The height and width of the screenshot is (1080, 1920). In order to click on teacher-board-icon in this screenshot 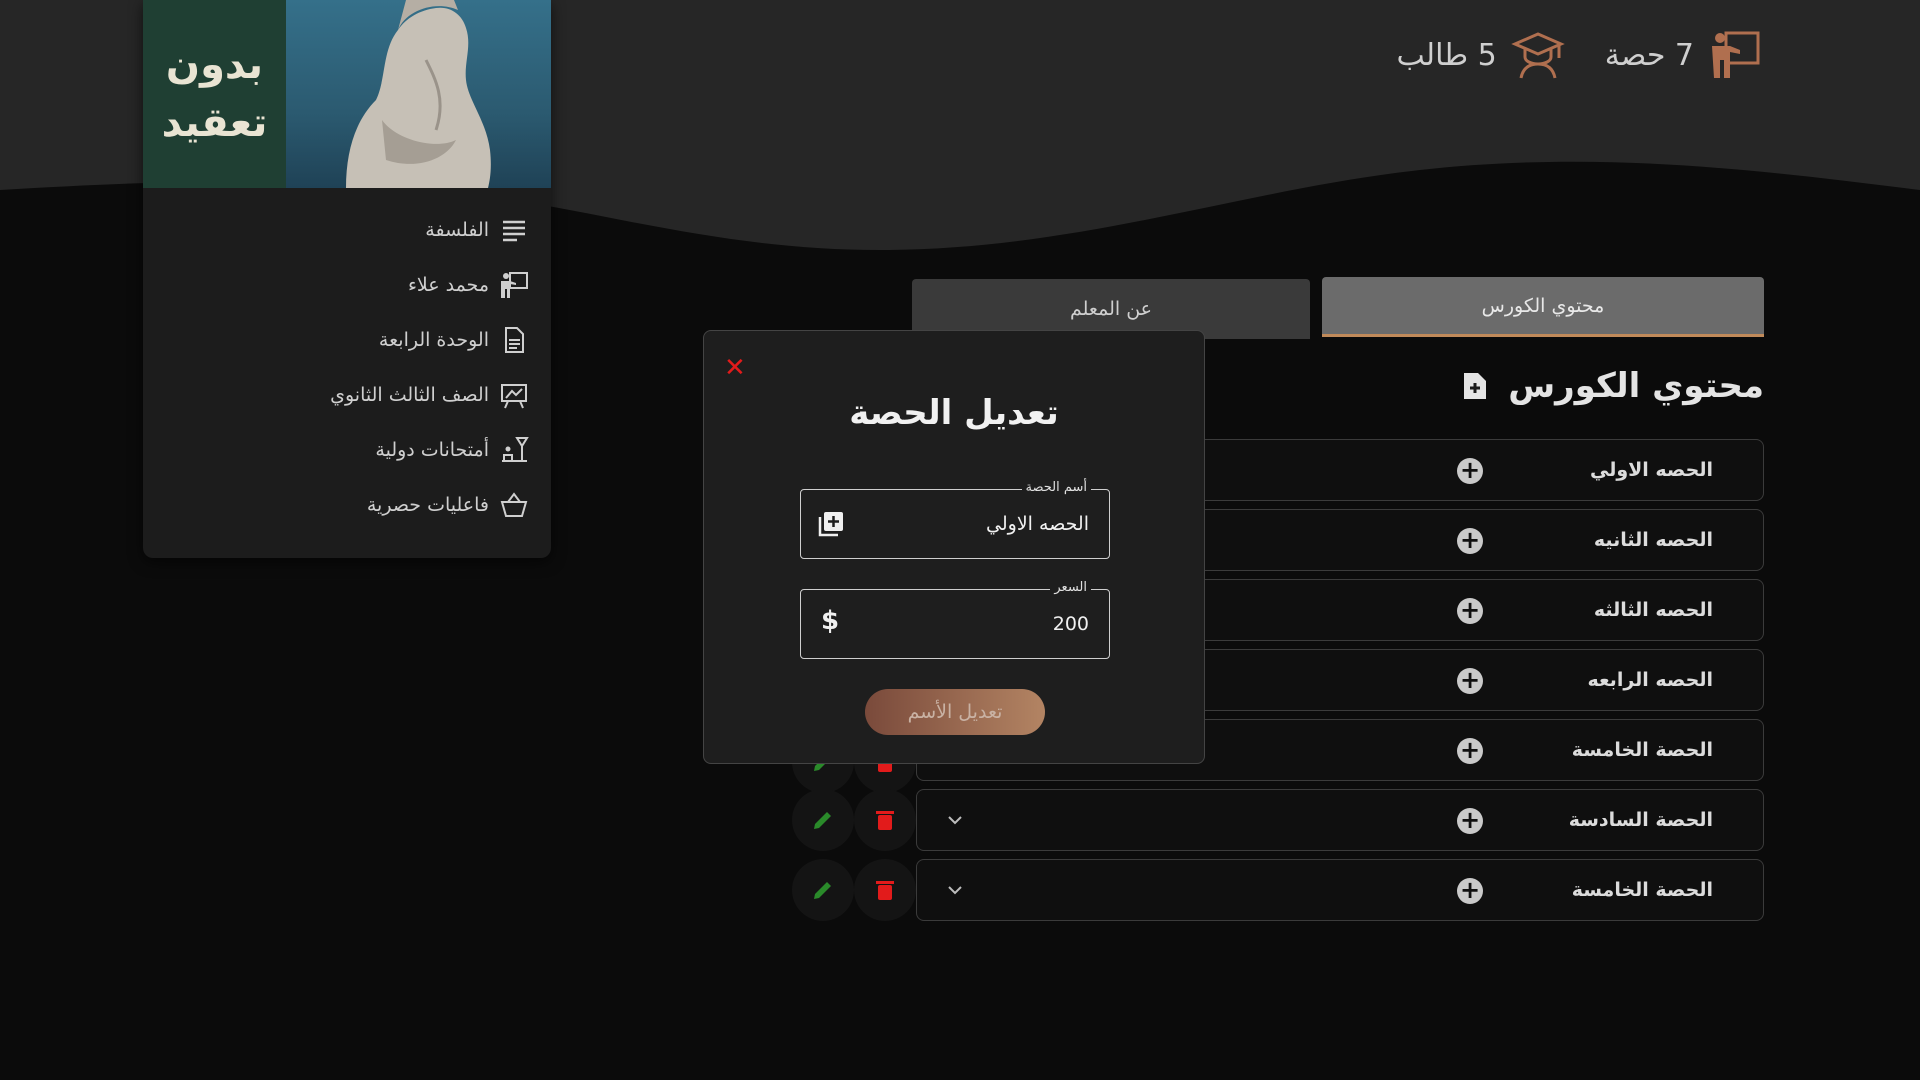, I will do `click(1736, 54)`.